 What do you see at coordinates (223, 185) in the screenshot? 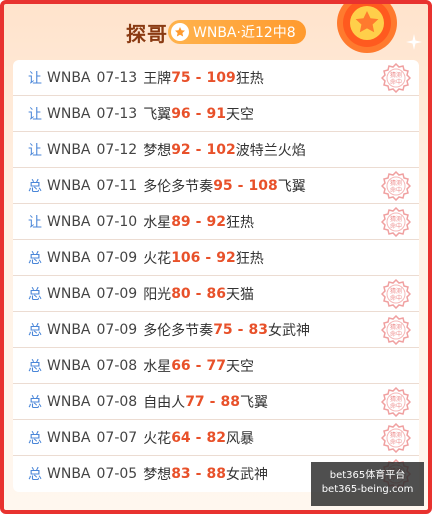
I see `home-score: 95` at bounding box center [223, 185].